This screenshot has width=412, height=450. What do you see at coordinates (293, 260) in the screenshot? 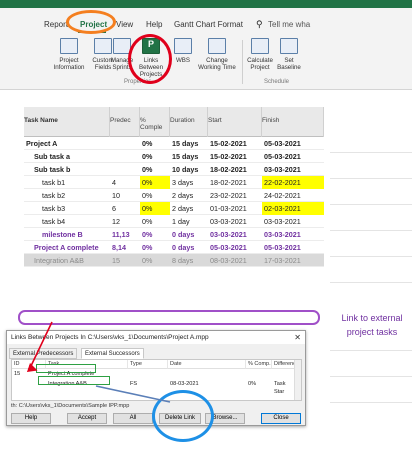
I see `finish-cell: 17-03-2021` at bounding box center [293, 260].